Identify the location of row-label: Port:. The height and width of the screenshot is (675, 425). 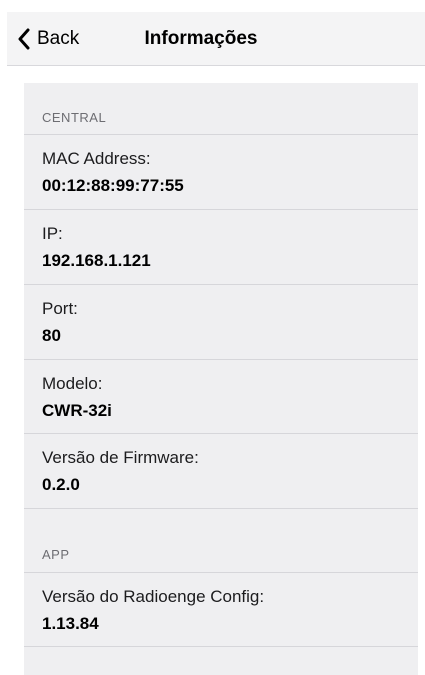
(60, 308).